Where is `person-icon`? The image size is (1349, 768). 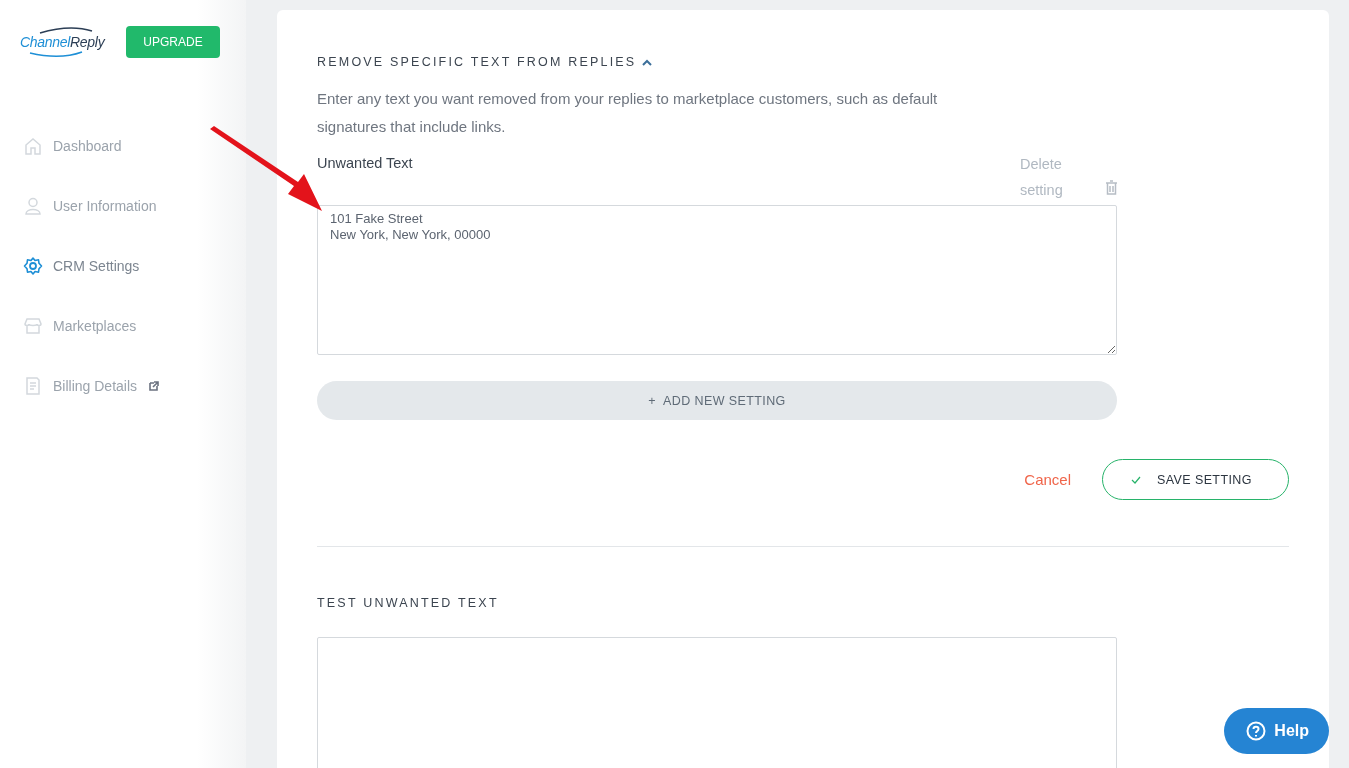
person-icon is located at coordinates (33, 206).